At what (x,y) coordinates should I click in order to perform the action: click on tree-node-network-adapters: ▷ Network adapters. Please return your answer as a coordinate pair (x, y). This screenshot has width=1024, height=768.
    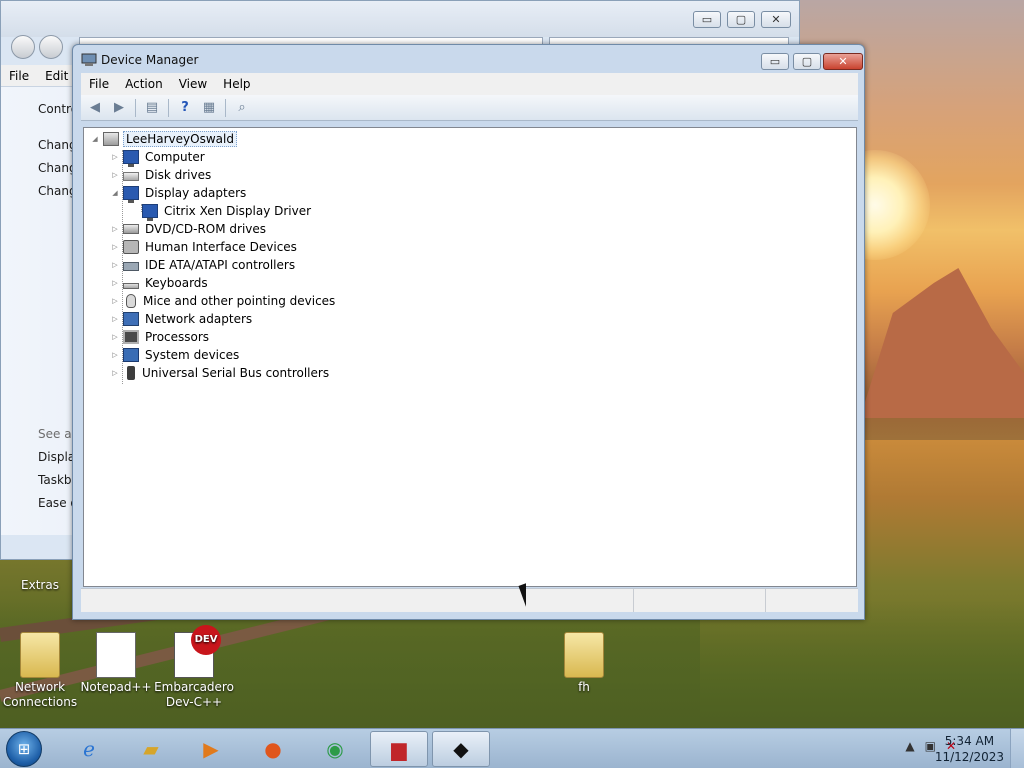
    Looking at the image, I should click on (182, 319).